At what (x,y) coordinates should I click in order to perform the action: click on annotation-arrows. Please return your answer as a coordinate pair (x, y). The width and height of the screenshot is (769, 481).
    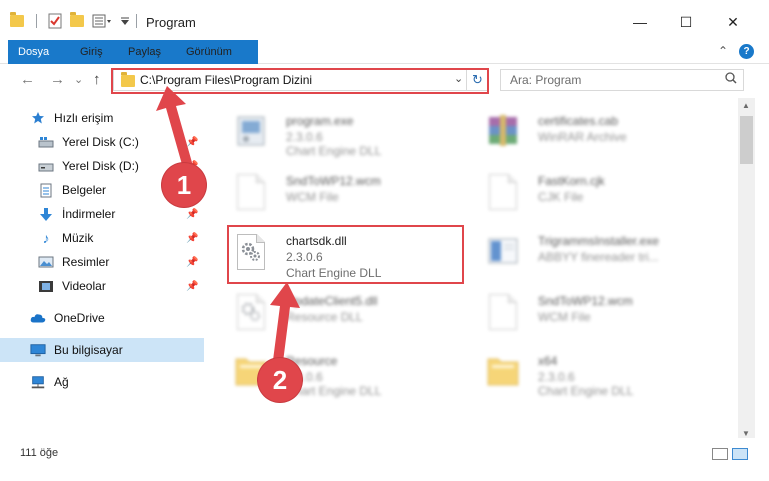
    Looking at the image, I should click on (228, 228).